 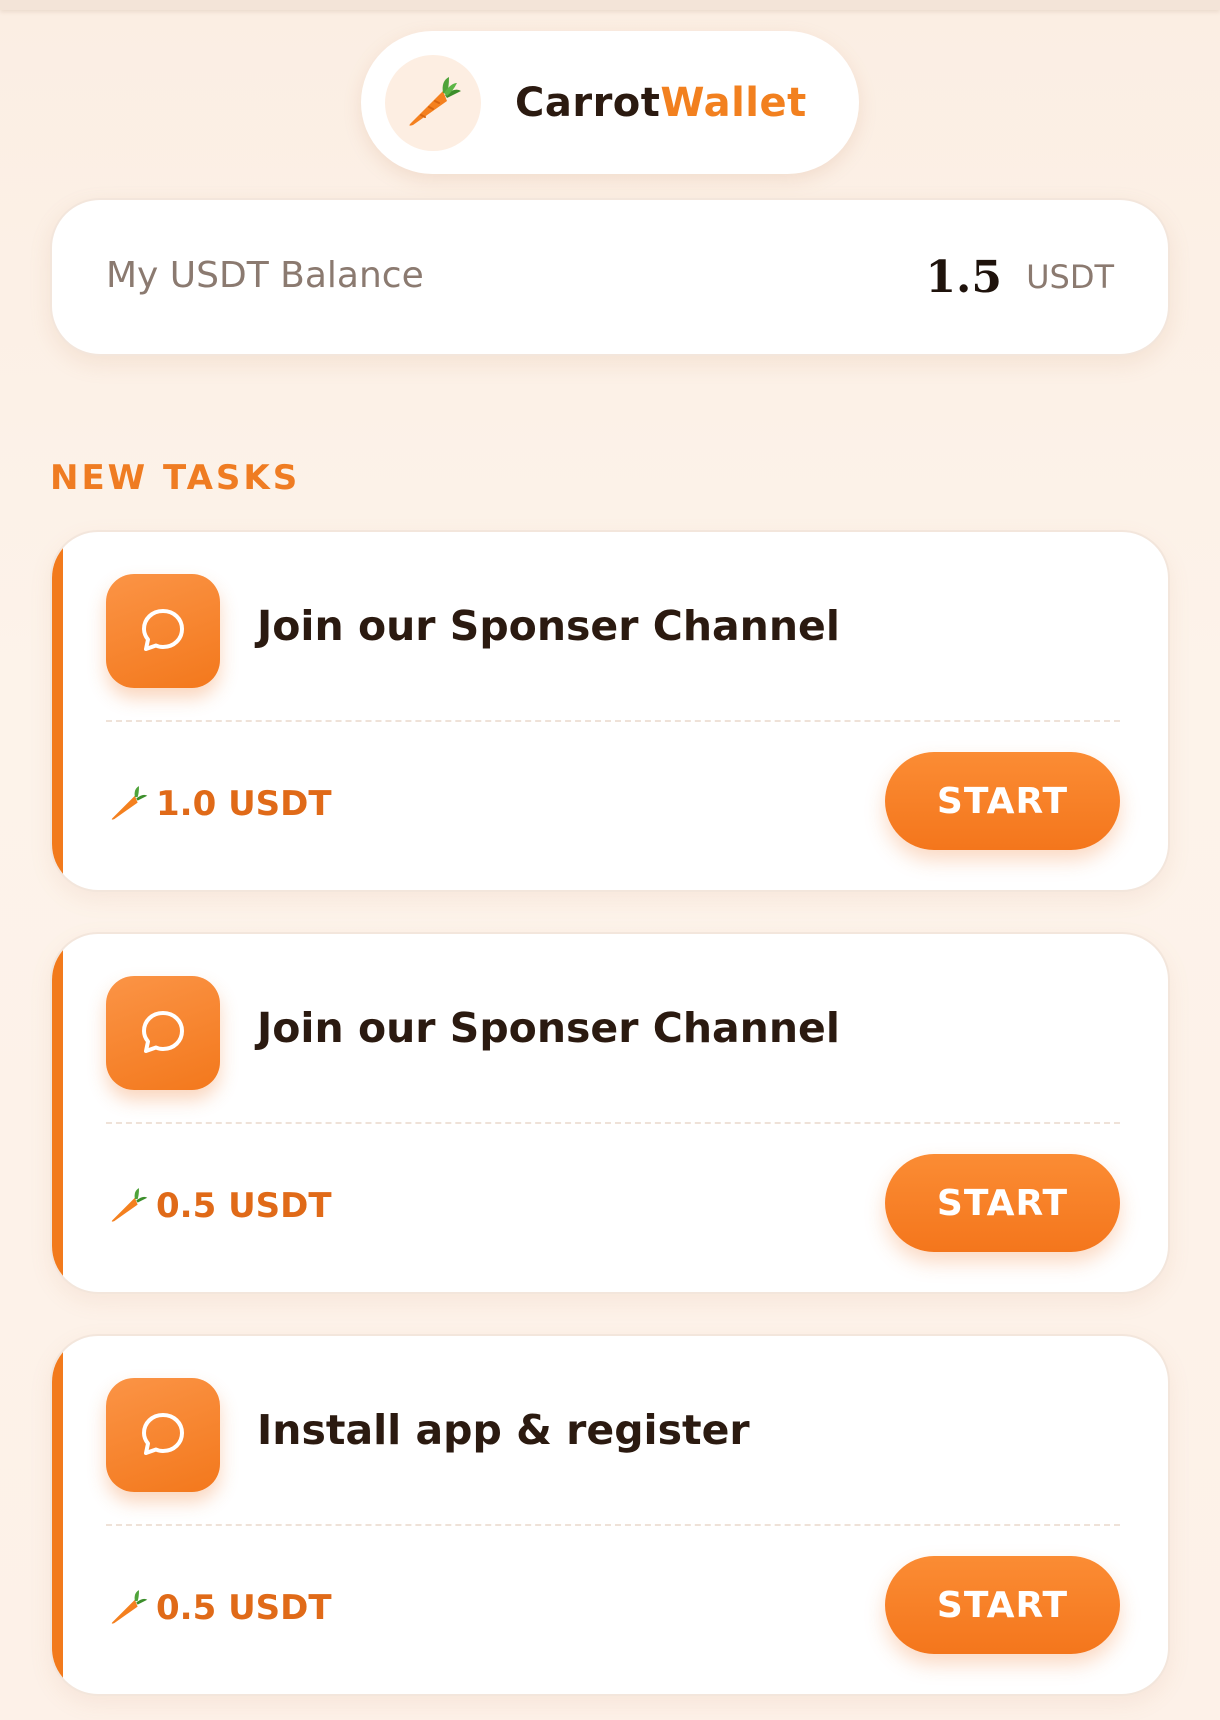 I want to click on balance-label: My USDT Balance, so click(x=265, y=275).